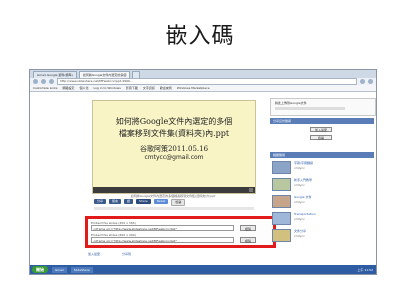  I want to click on related-title: 新手入門教學, so click(303, 180).